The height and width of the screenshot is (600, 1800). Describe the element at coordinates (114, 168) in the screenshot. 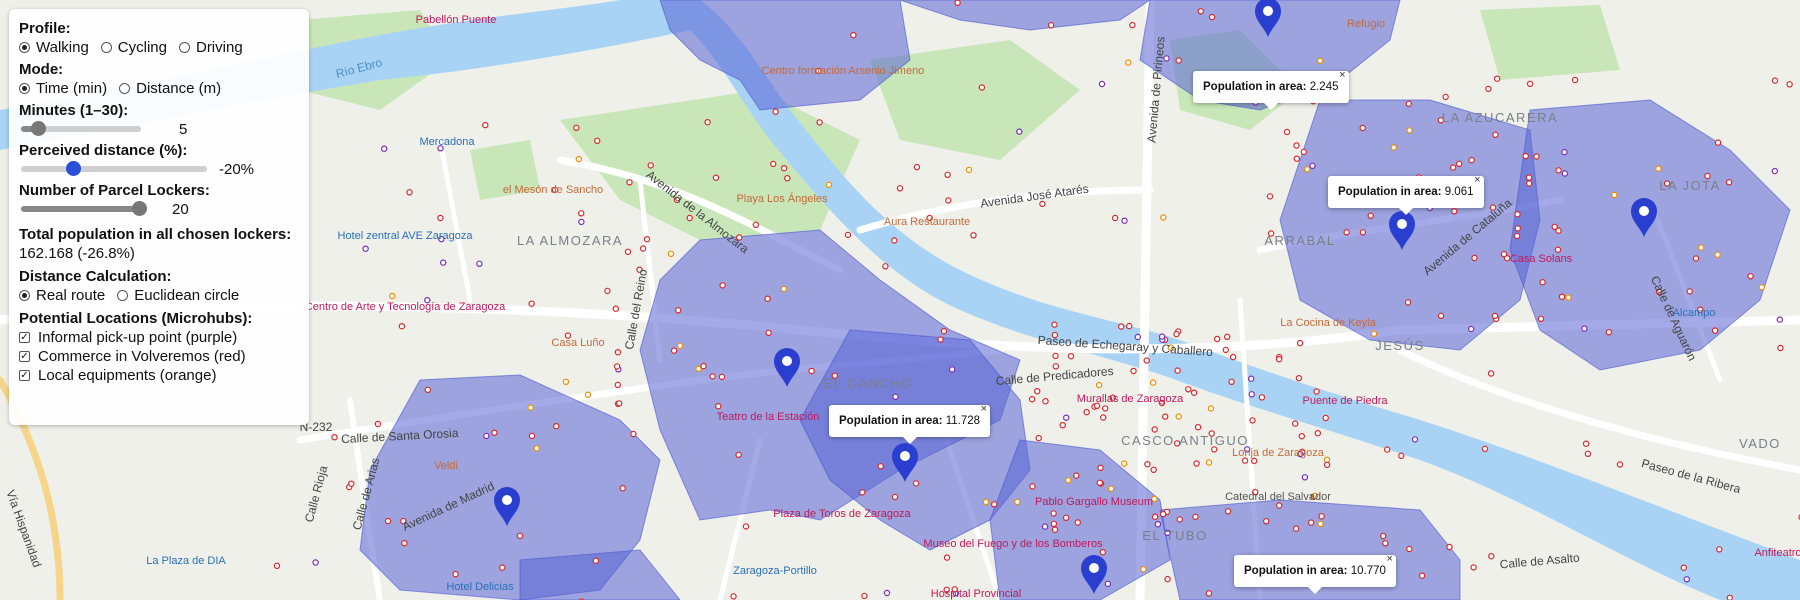

I see `perceived-slider` at that location.